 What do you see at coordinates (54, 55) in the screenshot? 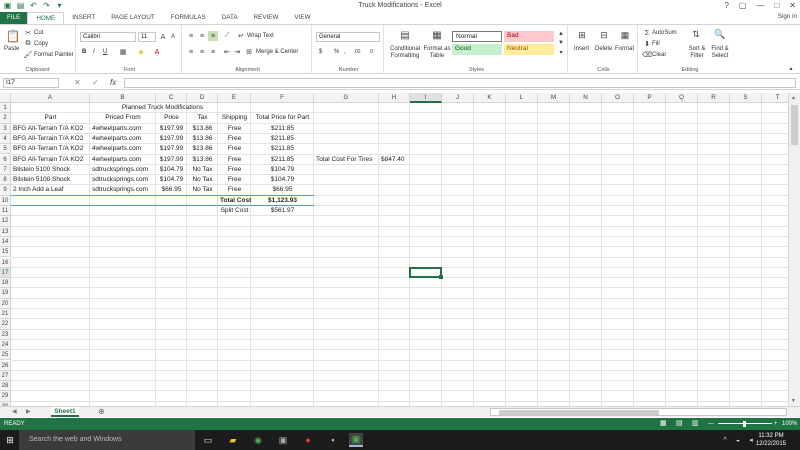
I see `format-painter-button: Format Painter` at bounding box center [54, 55].